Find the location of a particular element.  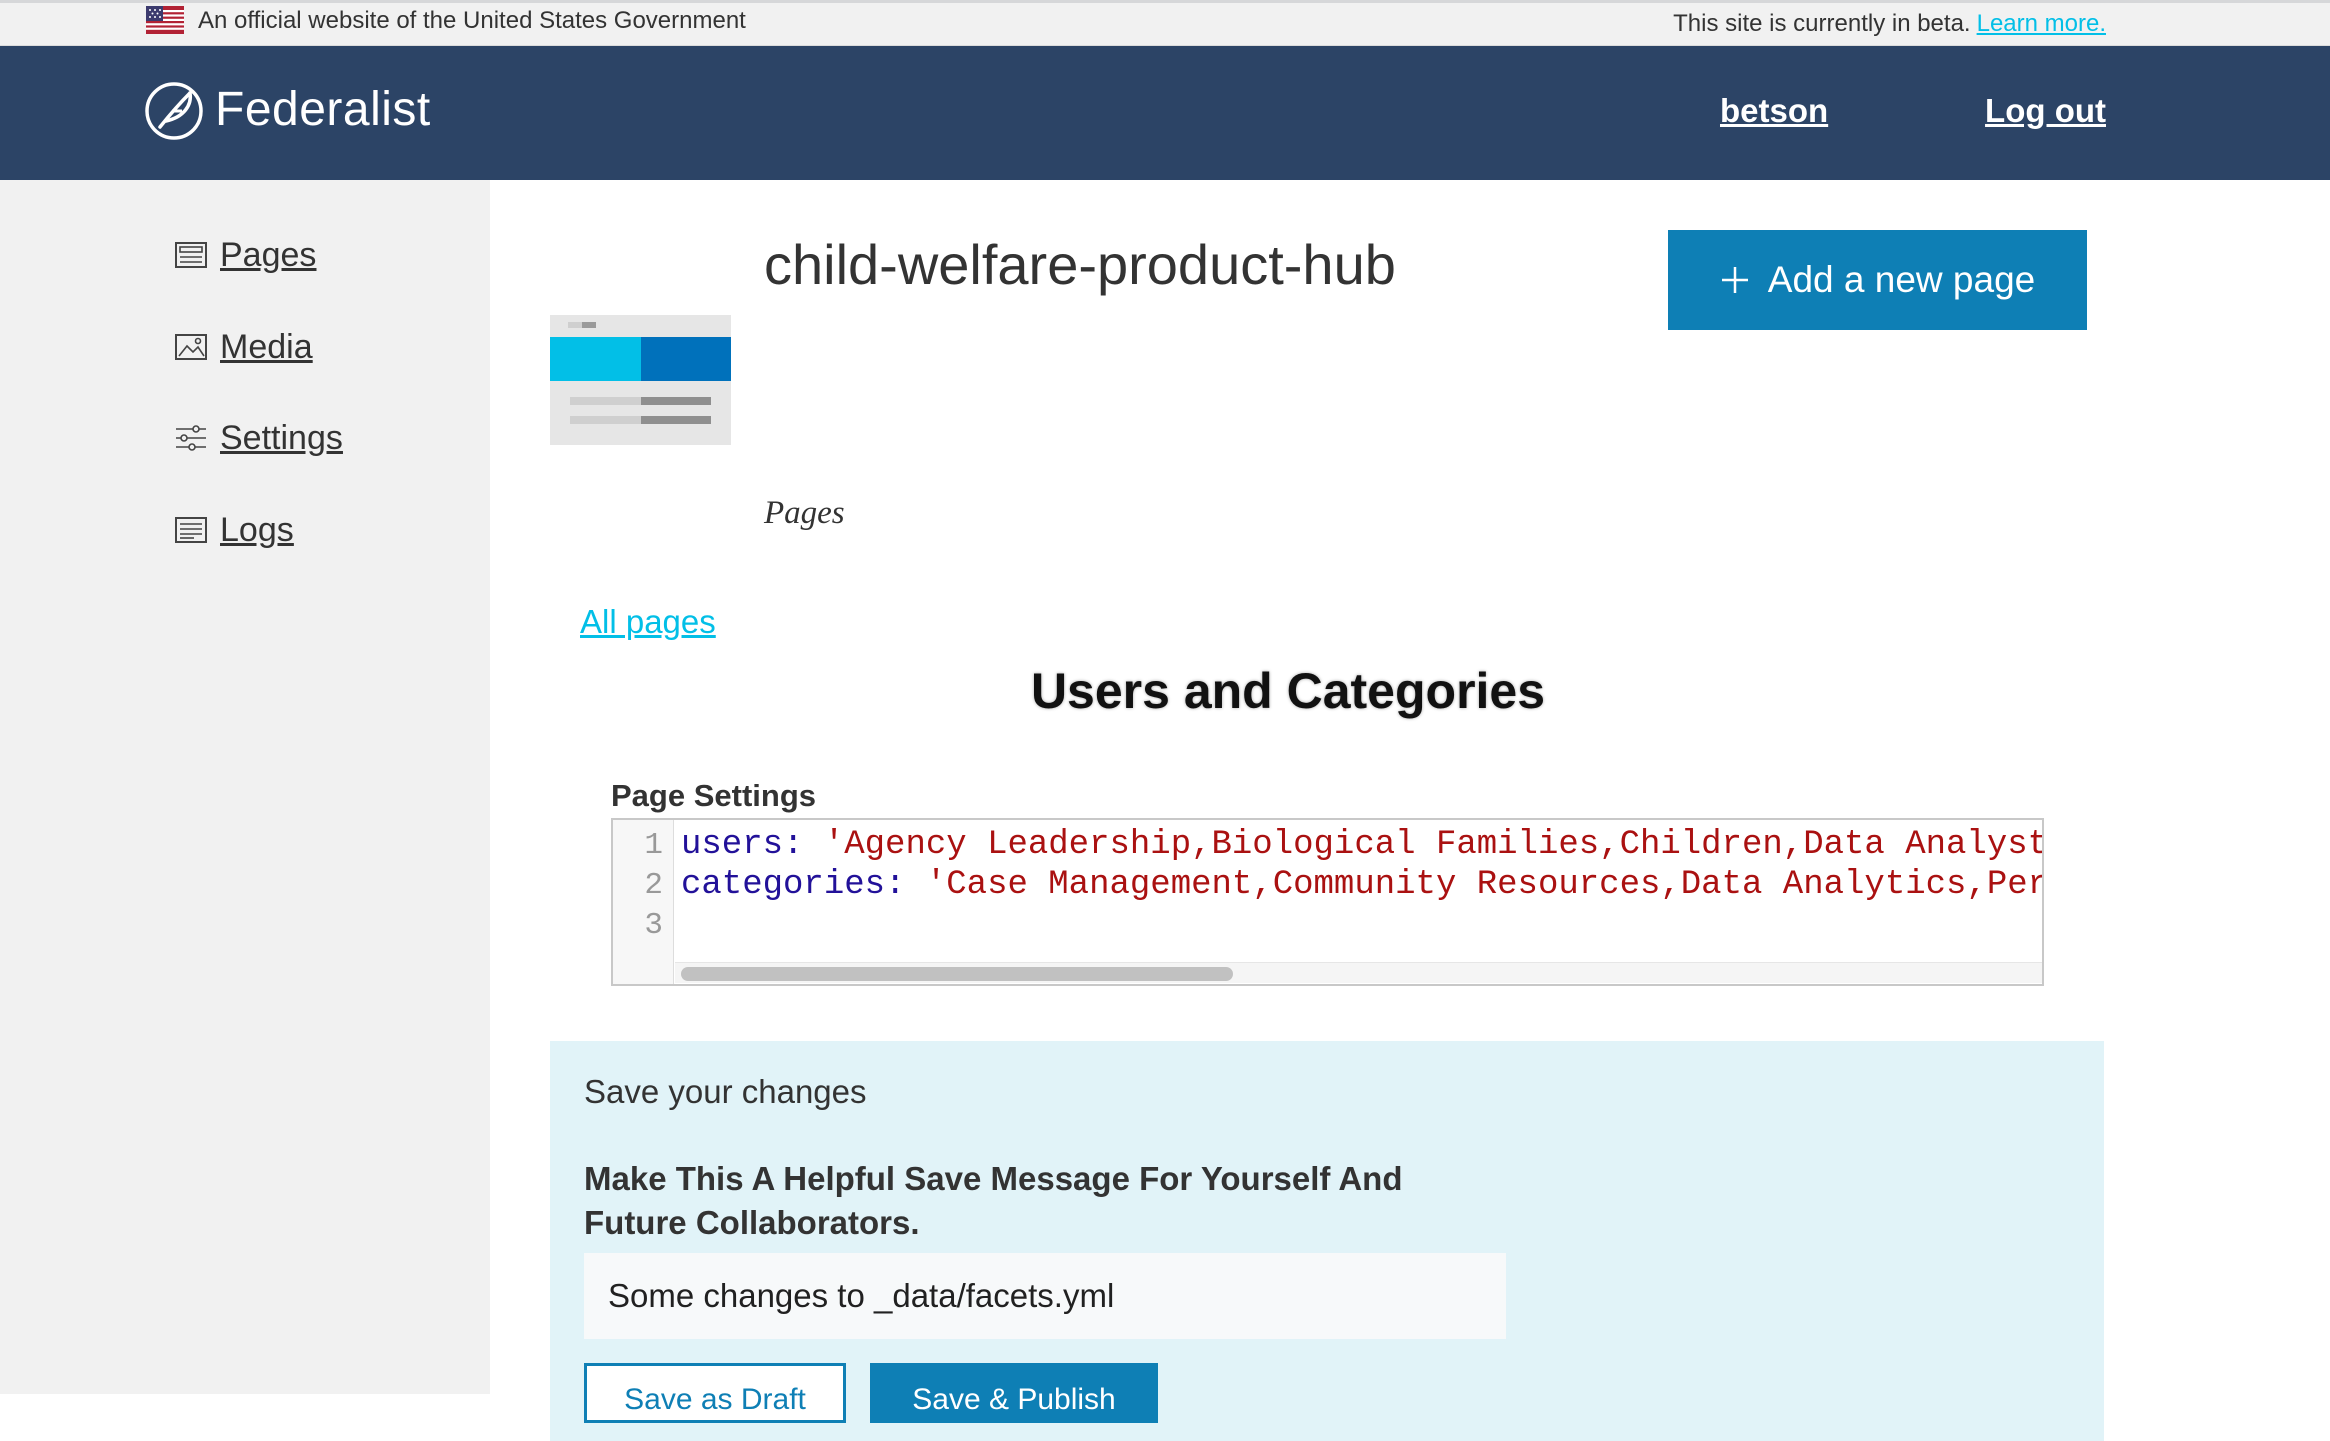

horizontal-scrollbar is located at coordinates (1358, 972).